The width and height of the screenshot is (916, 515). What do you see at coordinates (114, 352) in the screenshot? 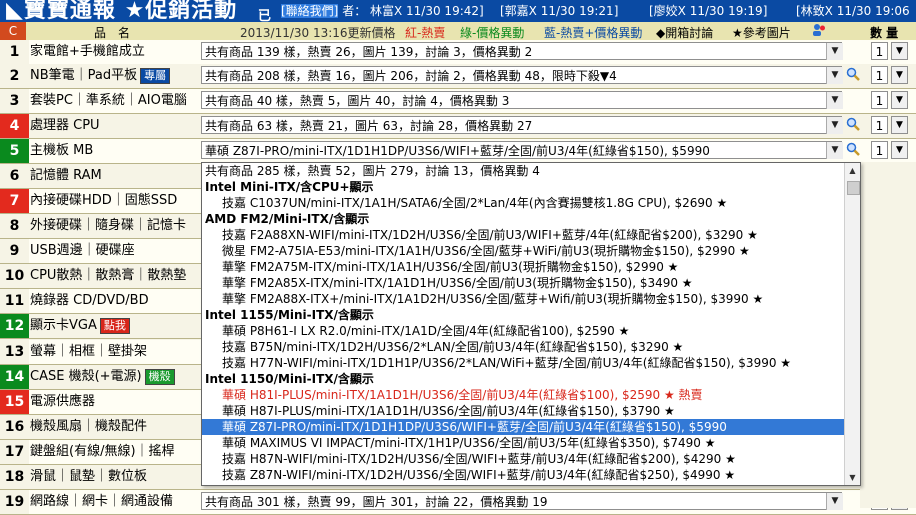
I see `category-link: 螢幕｜相框｜壁掛架` at bounding box center [114, 352].